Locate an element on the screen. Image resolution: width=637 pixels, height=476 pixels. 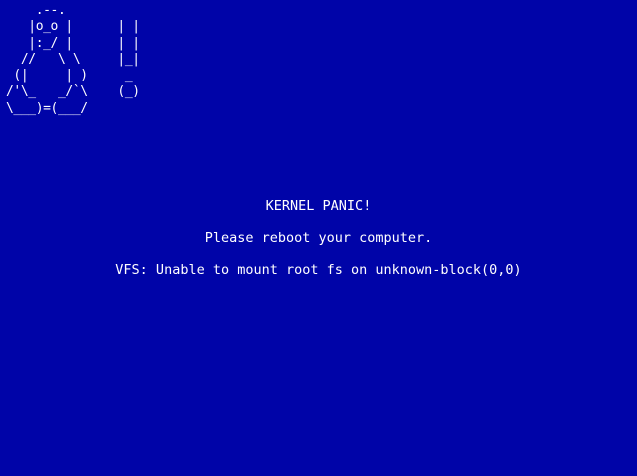
reboot-instruction: Please reboot your computer. is located at coordinates (318, 238).